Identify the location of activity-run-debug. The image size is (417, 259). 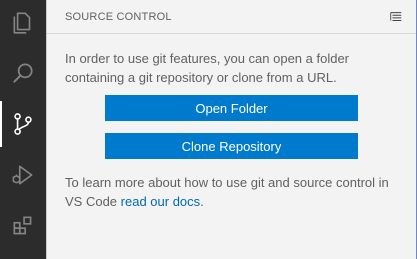
(23, 175).